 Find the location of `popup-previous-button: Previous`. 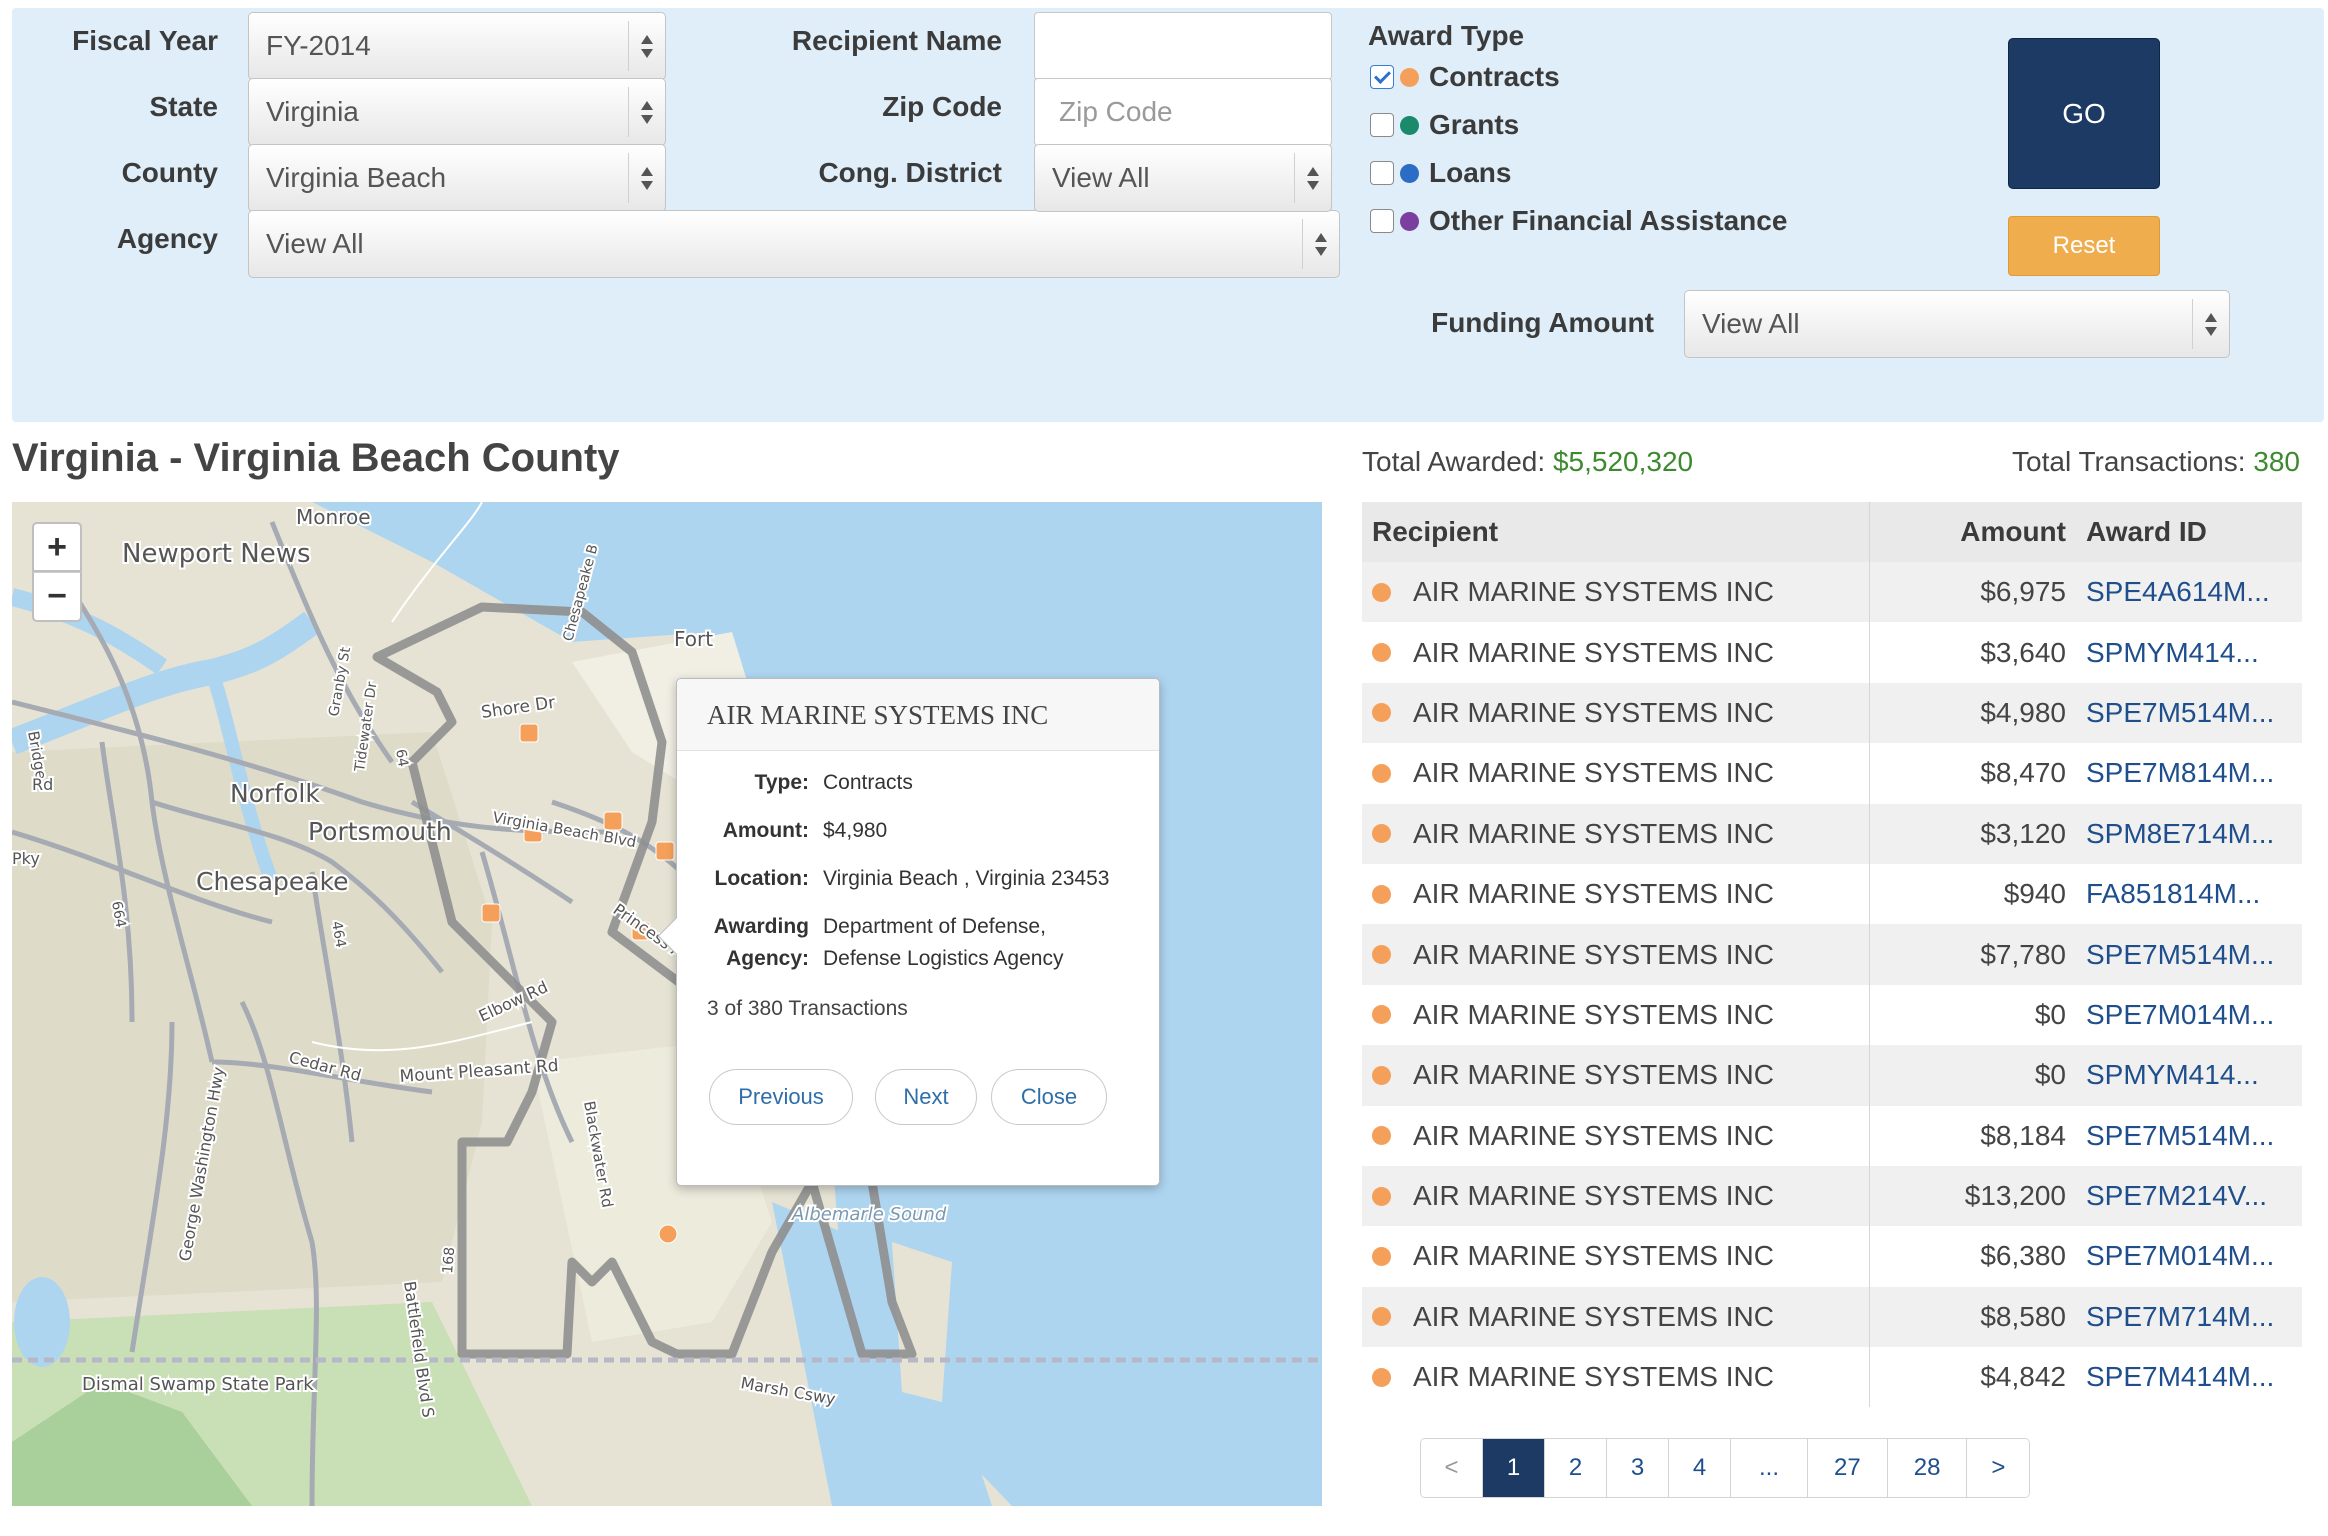

popup-previous-button: Previous is located at coordinates (781, 1097).